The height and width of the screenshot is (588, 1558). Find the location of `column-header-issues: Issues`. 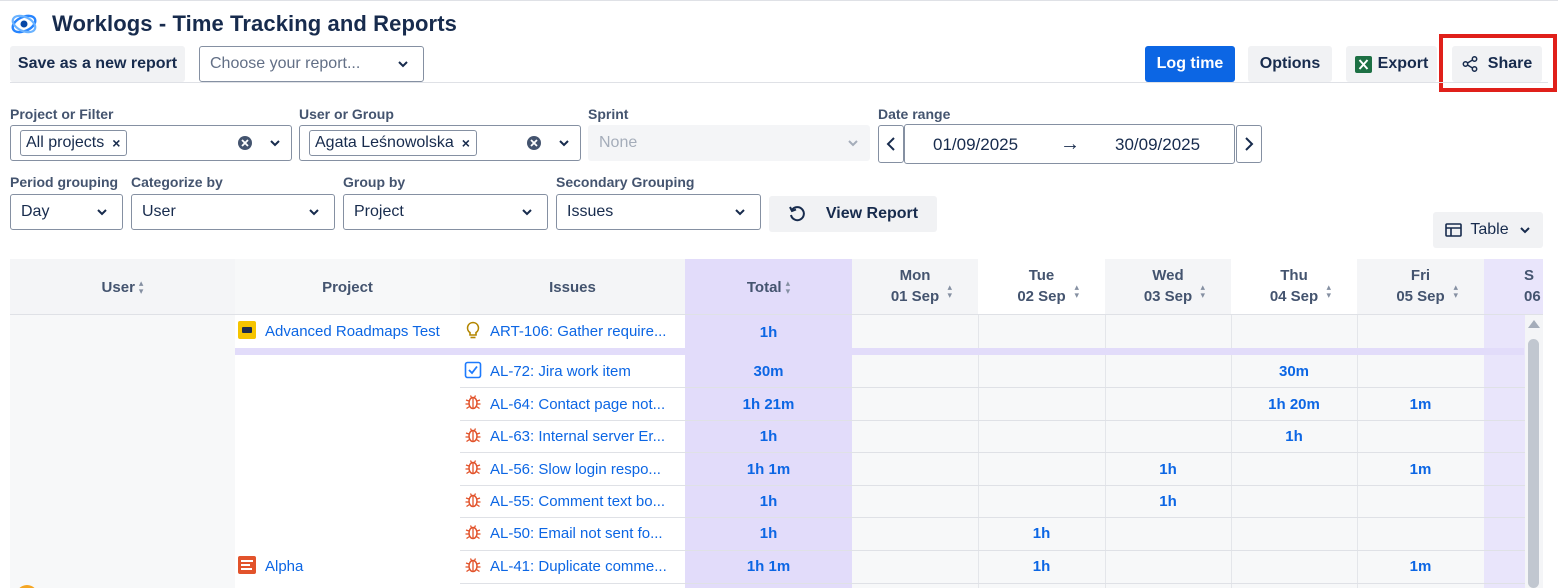

column-header-issues: Issues is located at coordinates (572, 287).